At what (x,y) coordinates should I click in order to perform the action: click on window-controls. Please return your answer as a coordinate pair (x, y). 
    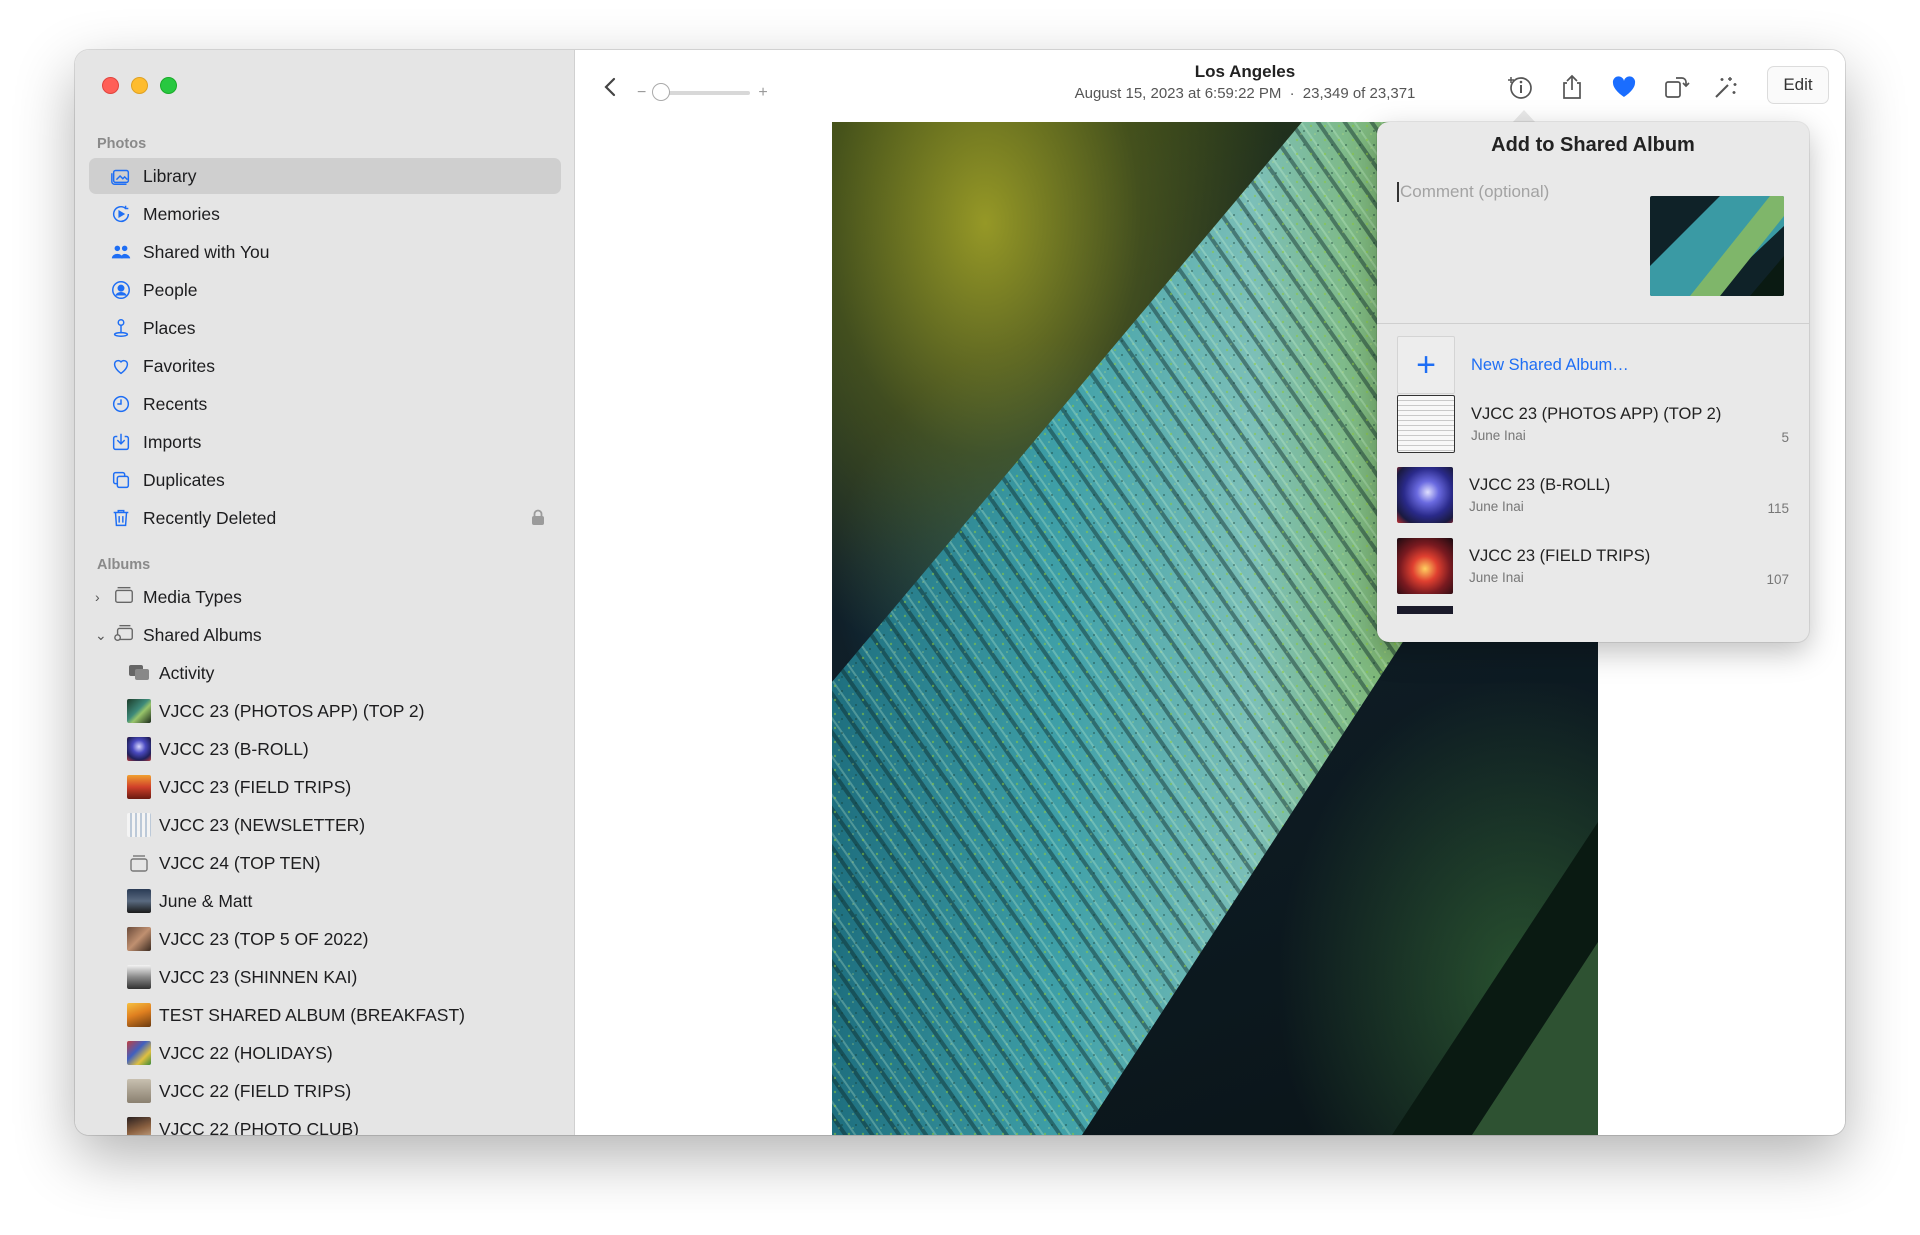
    Looking at the image, I should click on (139, 85).